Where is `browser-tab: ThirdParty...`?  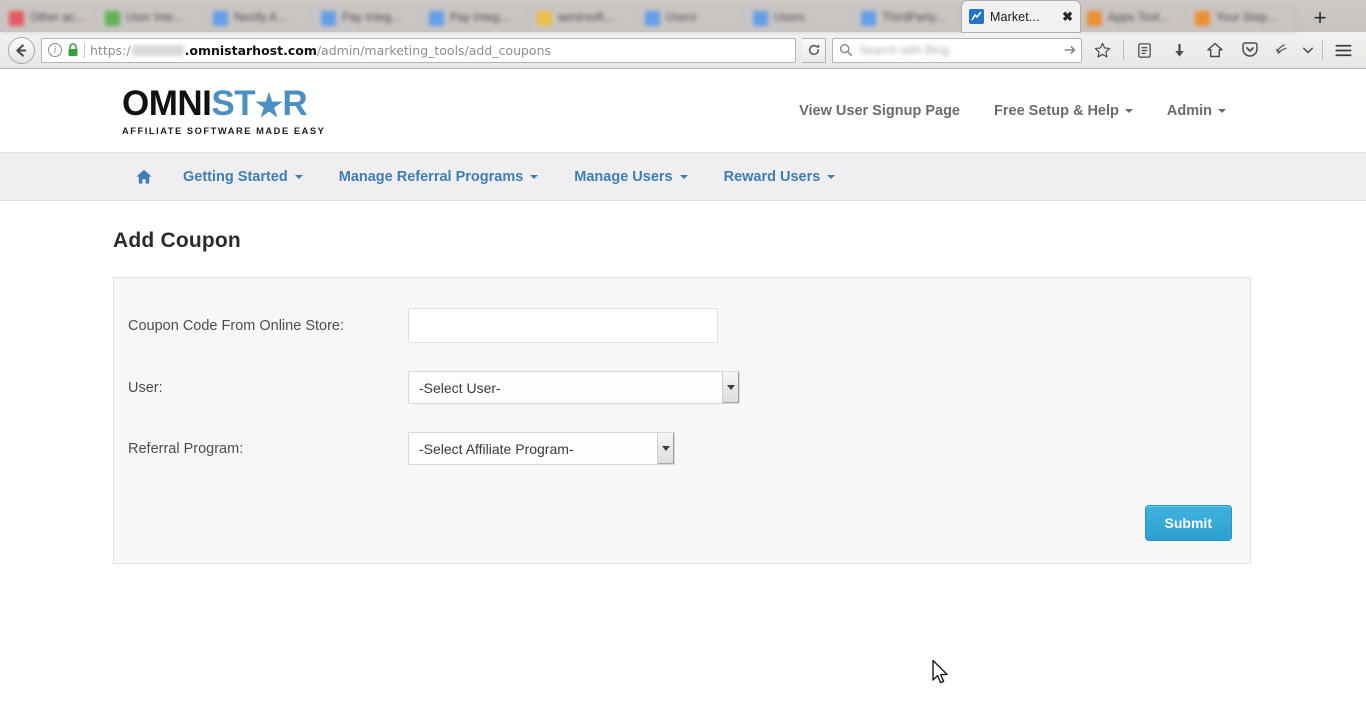 browser-tab: ThirdParty... is located at coordinates (908, 18).